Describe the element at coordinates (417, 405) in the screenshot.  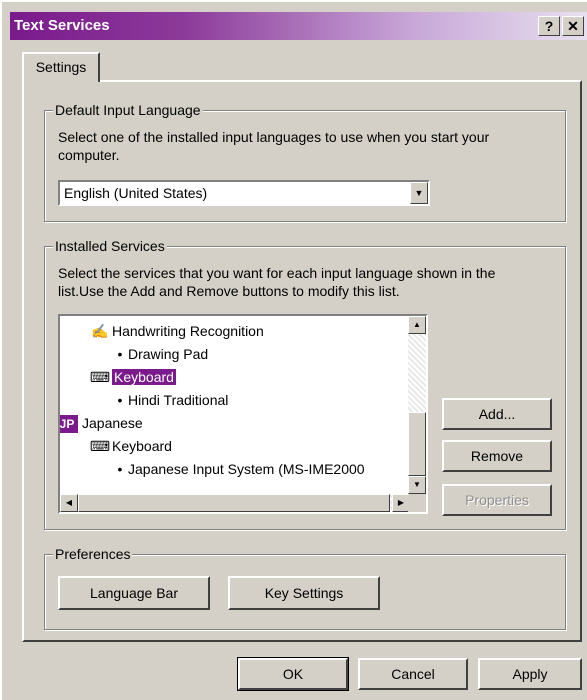
I see `vertical-scrollbar: ▲ ▼` at that location.